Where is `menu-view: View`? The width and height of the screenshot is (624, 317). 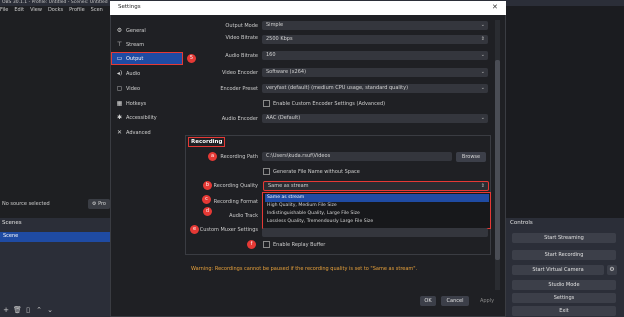 menu-view: View is located at coordinates (36, 10).